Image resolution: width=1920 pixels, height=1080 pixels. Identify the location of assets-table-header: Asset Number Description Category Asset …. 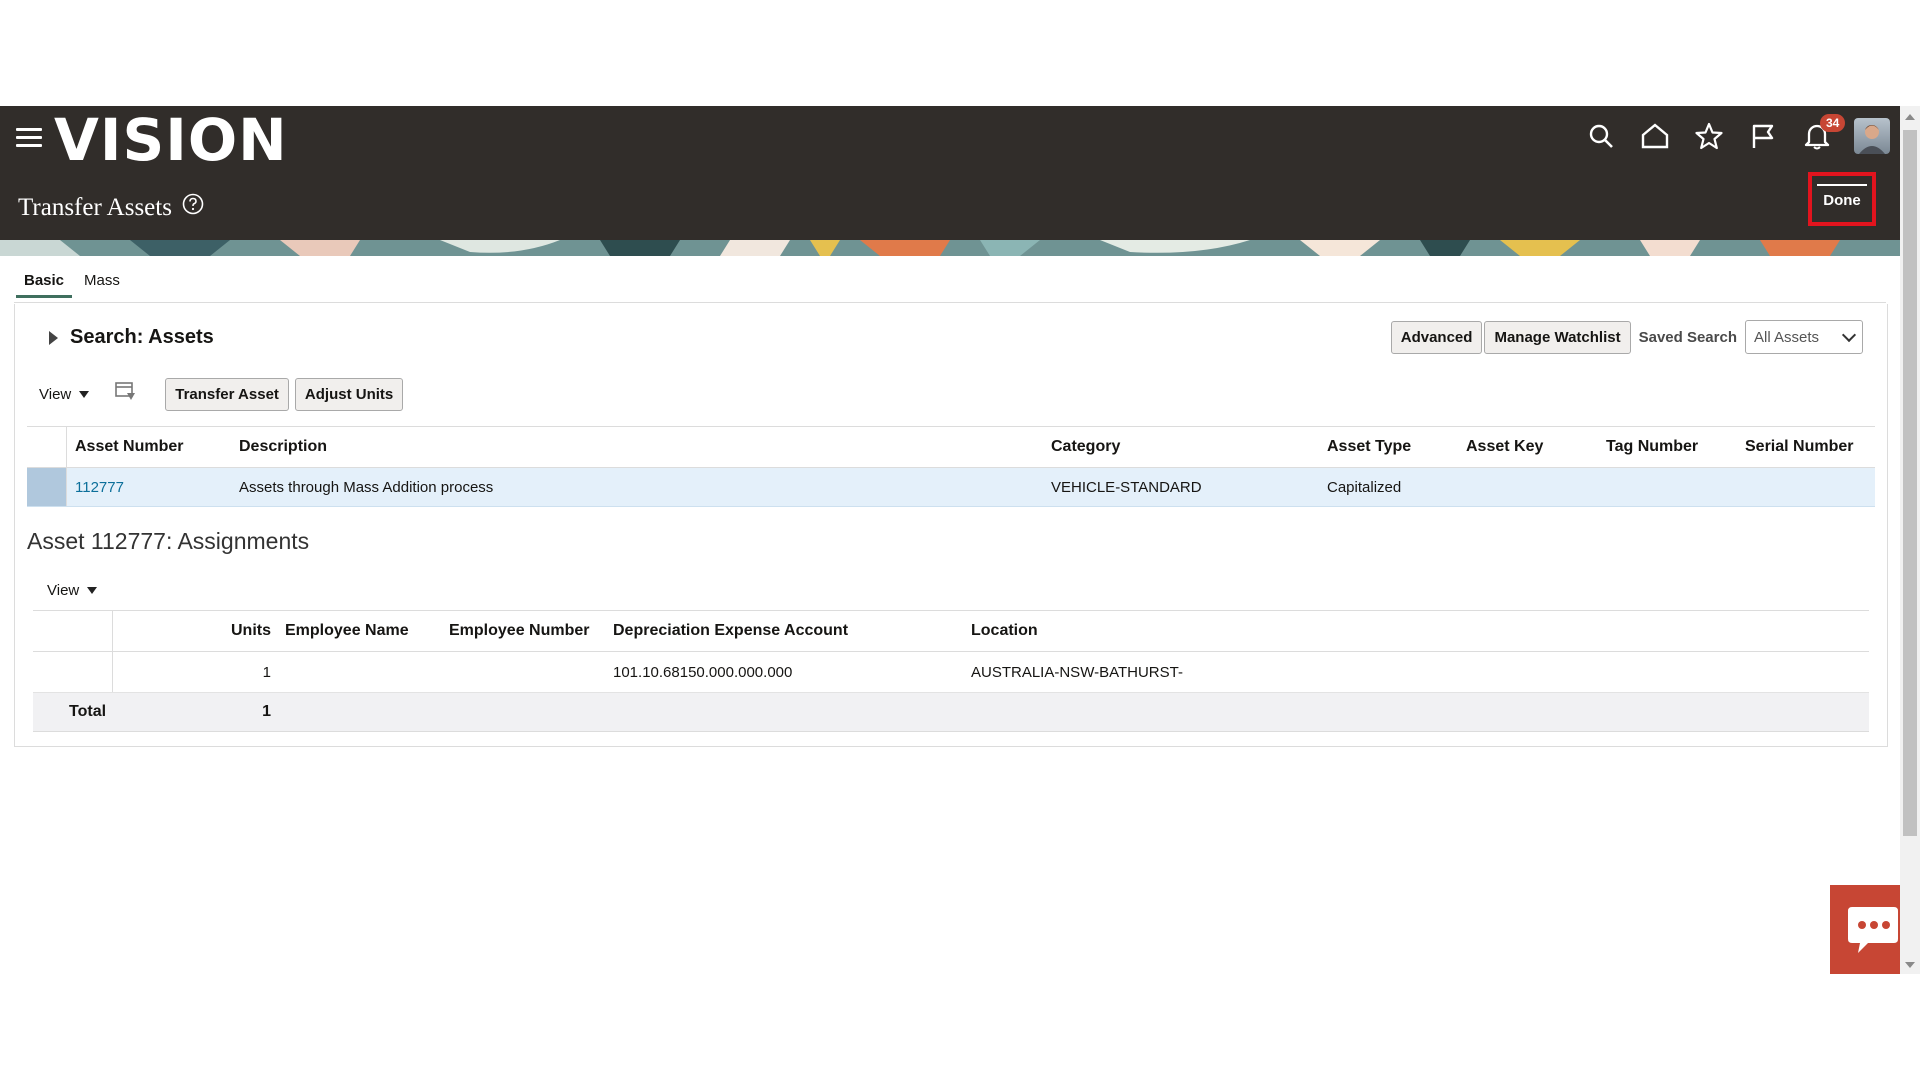
(951, 447).